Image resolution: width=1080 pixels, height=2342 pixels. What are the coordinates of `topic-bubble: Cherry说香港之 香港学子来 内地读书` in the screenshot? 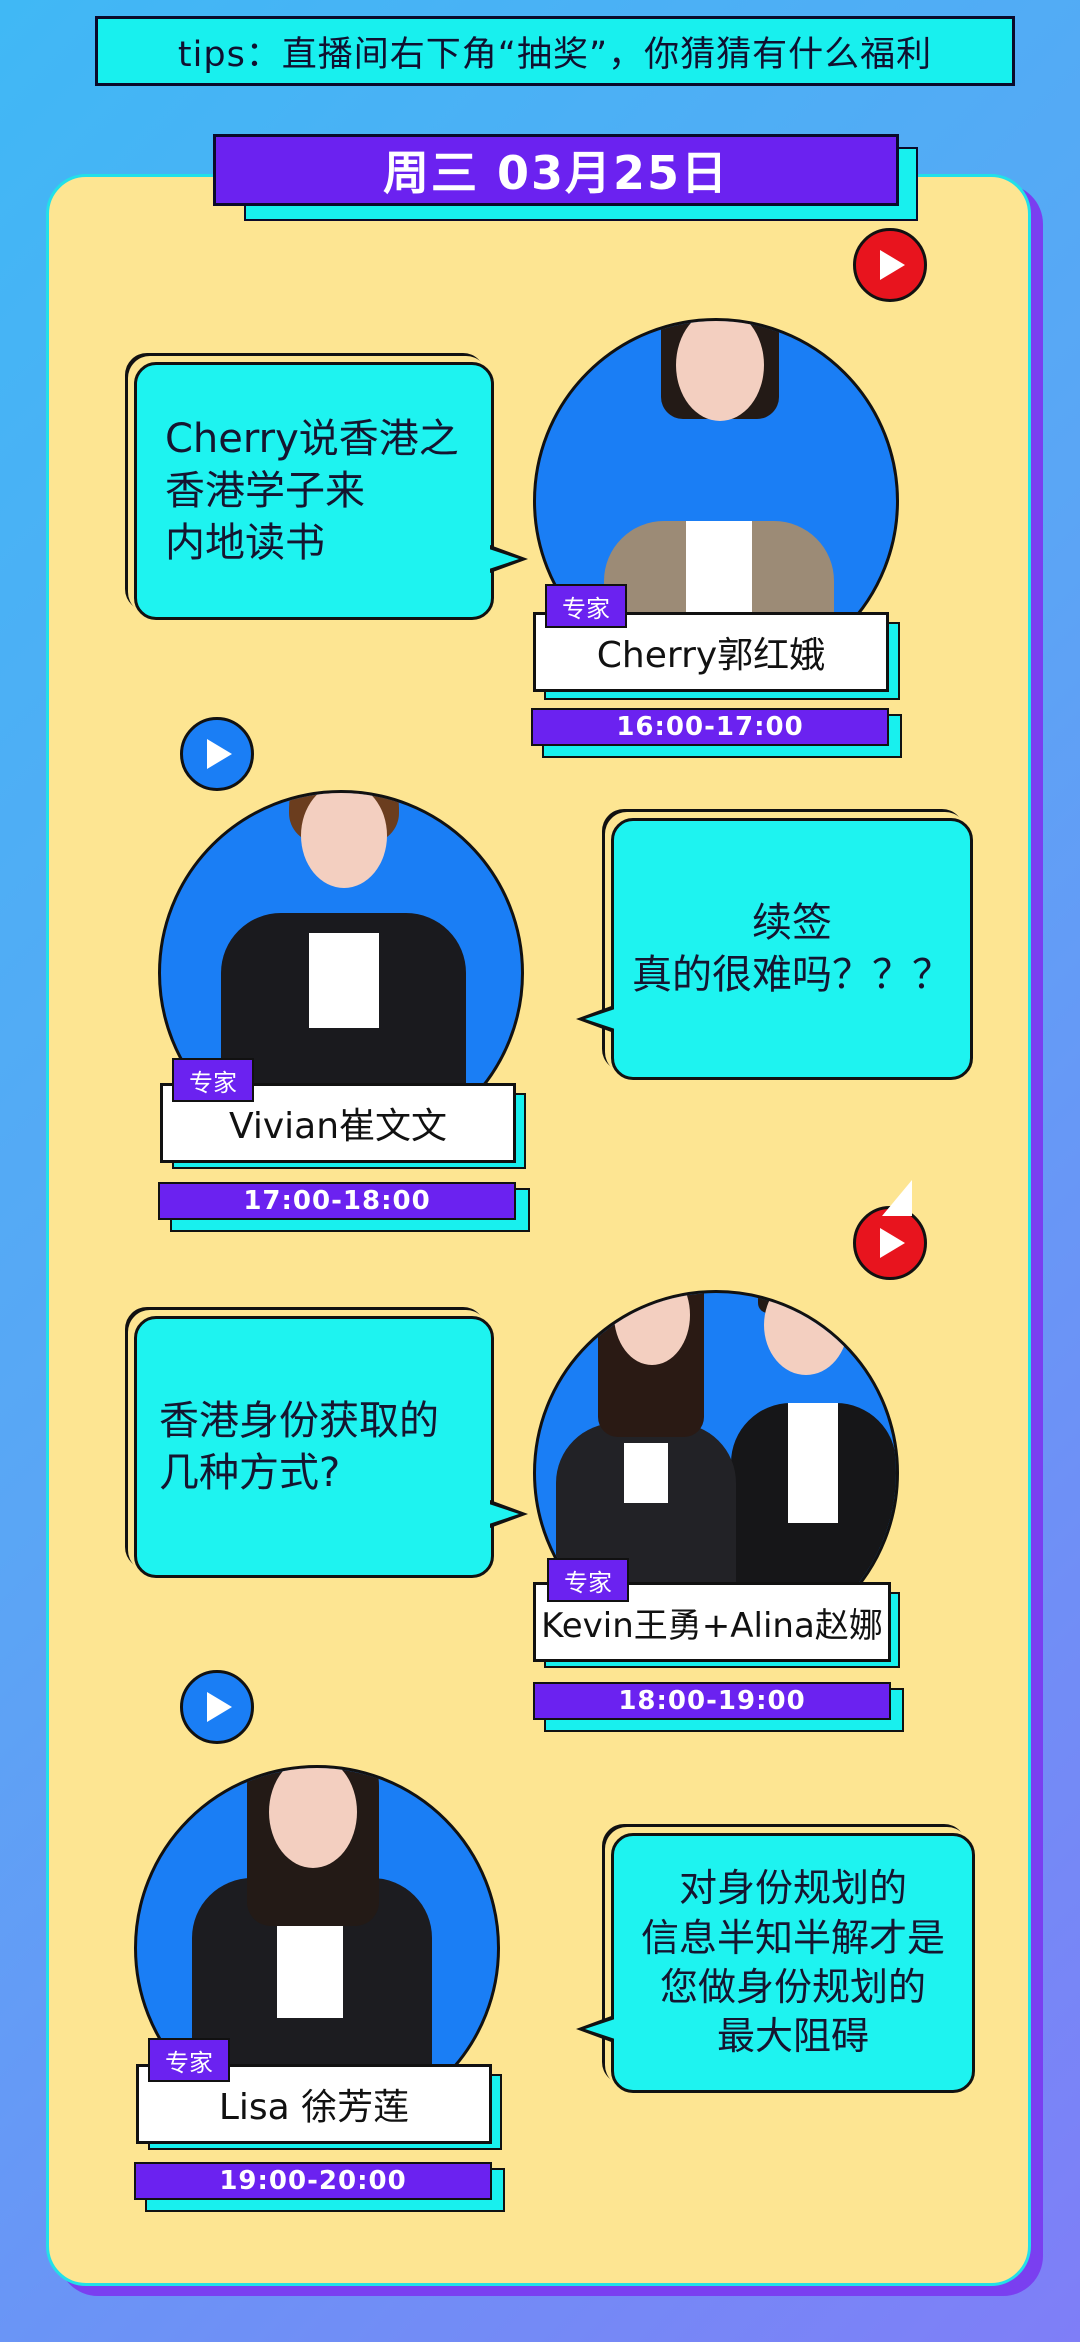 It's located at (314, 491).